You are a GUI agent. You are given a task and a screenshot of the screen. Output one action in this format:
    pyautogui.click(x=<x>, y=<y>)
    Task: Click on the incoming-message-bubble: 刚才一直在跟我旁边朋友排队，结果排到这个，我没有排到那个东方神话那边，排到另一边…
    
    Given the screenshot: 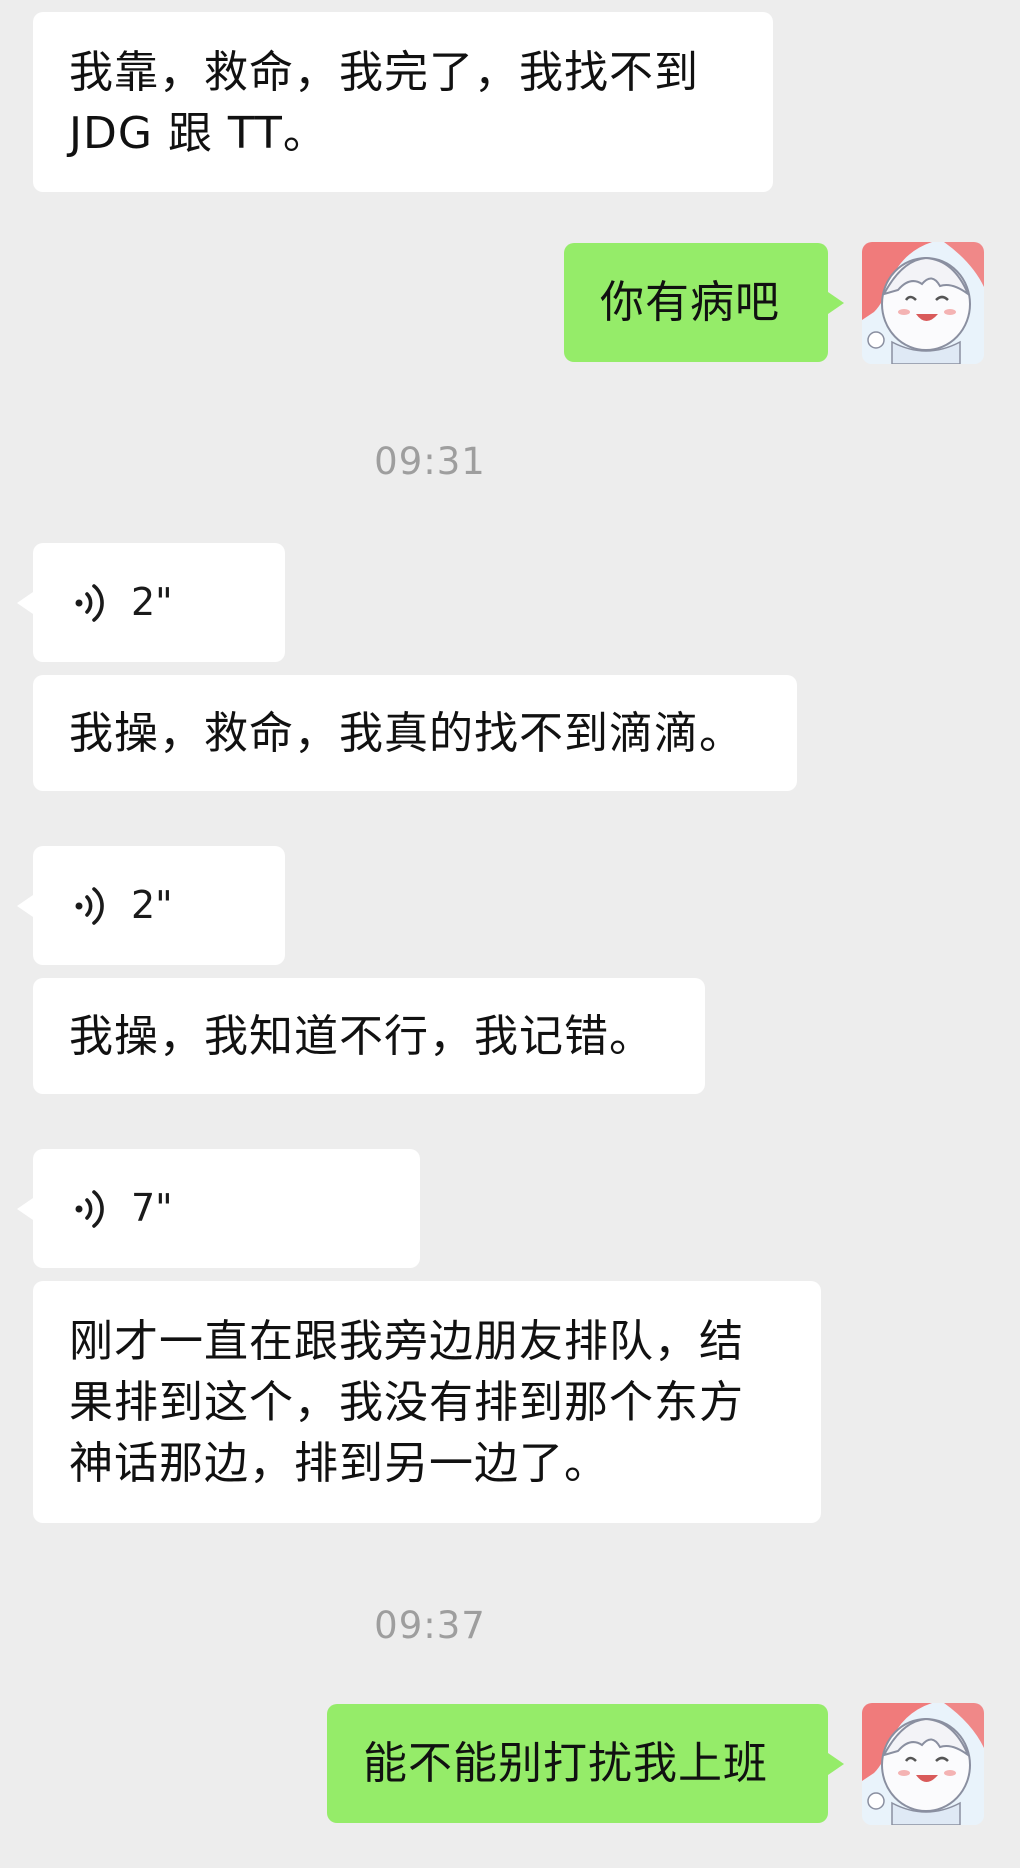 What is the action you would take?
    pyautogui.click(x=427, y=1402)
    